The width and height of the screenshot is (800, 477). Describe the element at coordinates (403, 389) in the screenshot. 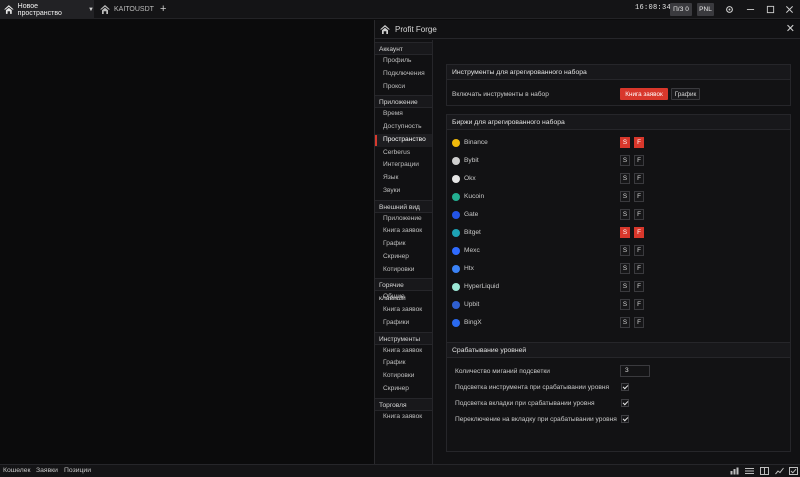

I see `nav-item-tools-screener: Скринер` at that location.